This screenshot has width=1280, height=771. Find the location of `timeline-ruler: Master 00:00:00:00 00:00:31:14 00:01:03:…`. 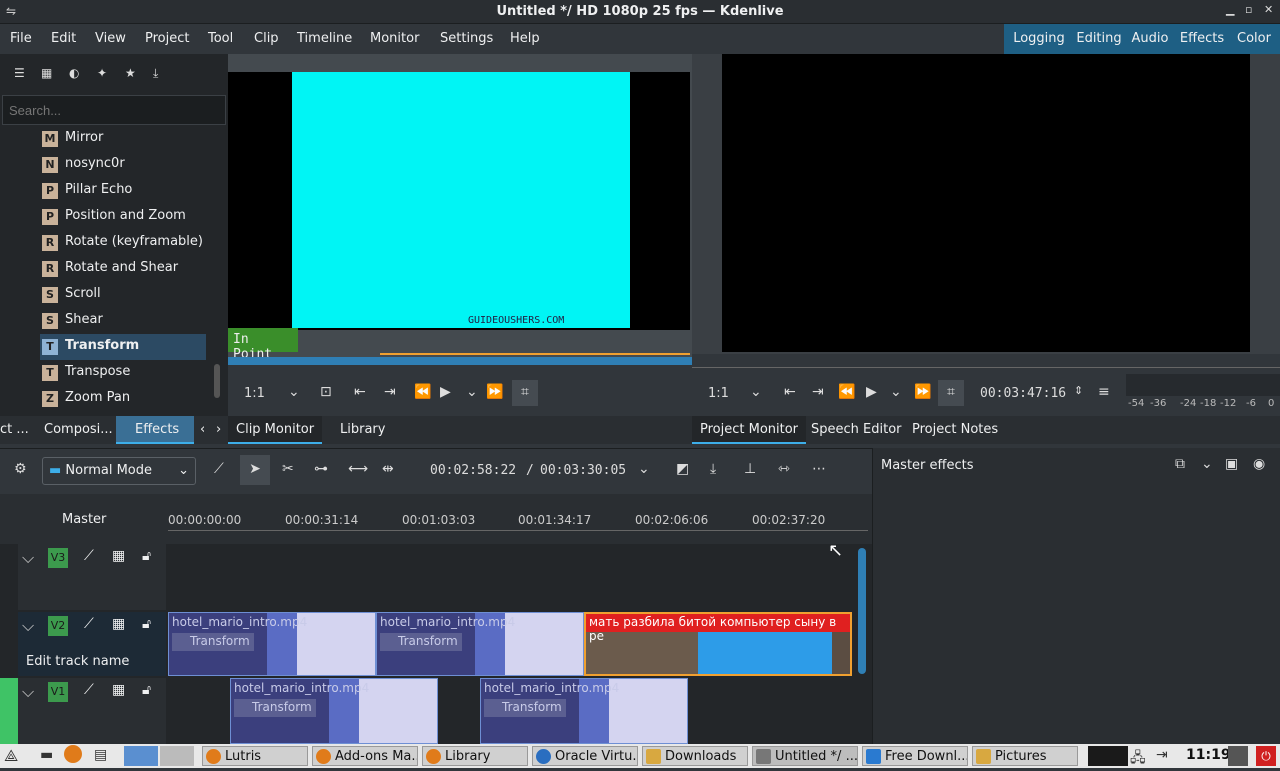

timeline-ruler: Master 00:00:00:00 00:00:31:14 00:01:03:… is located at coordinates (436, 519).